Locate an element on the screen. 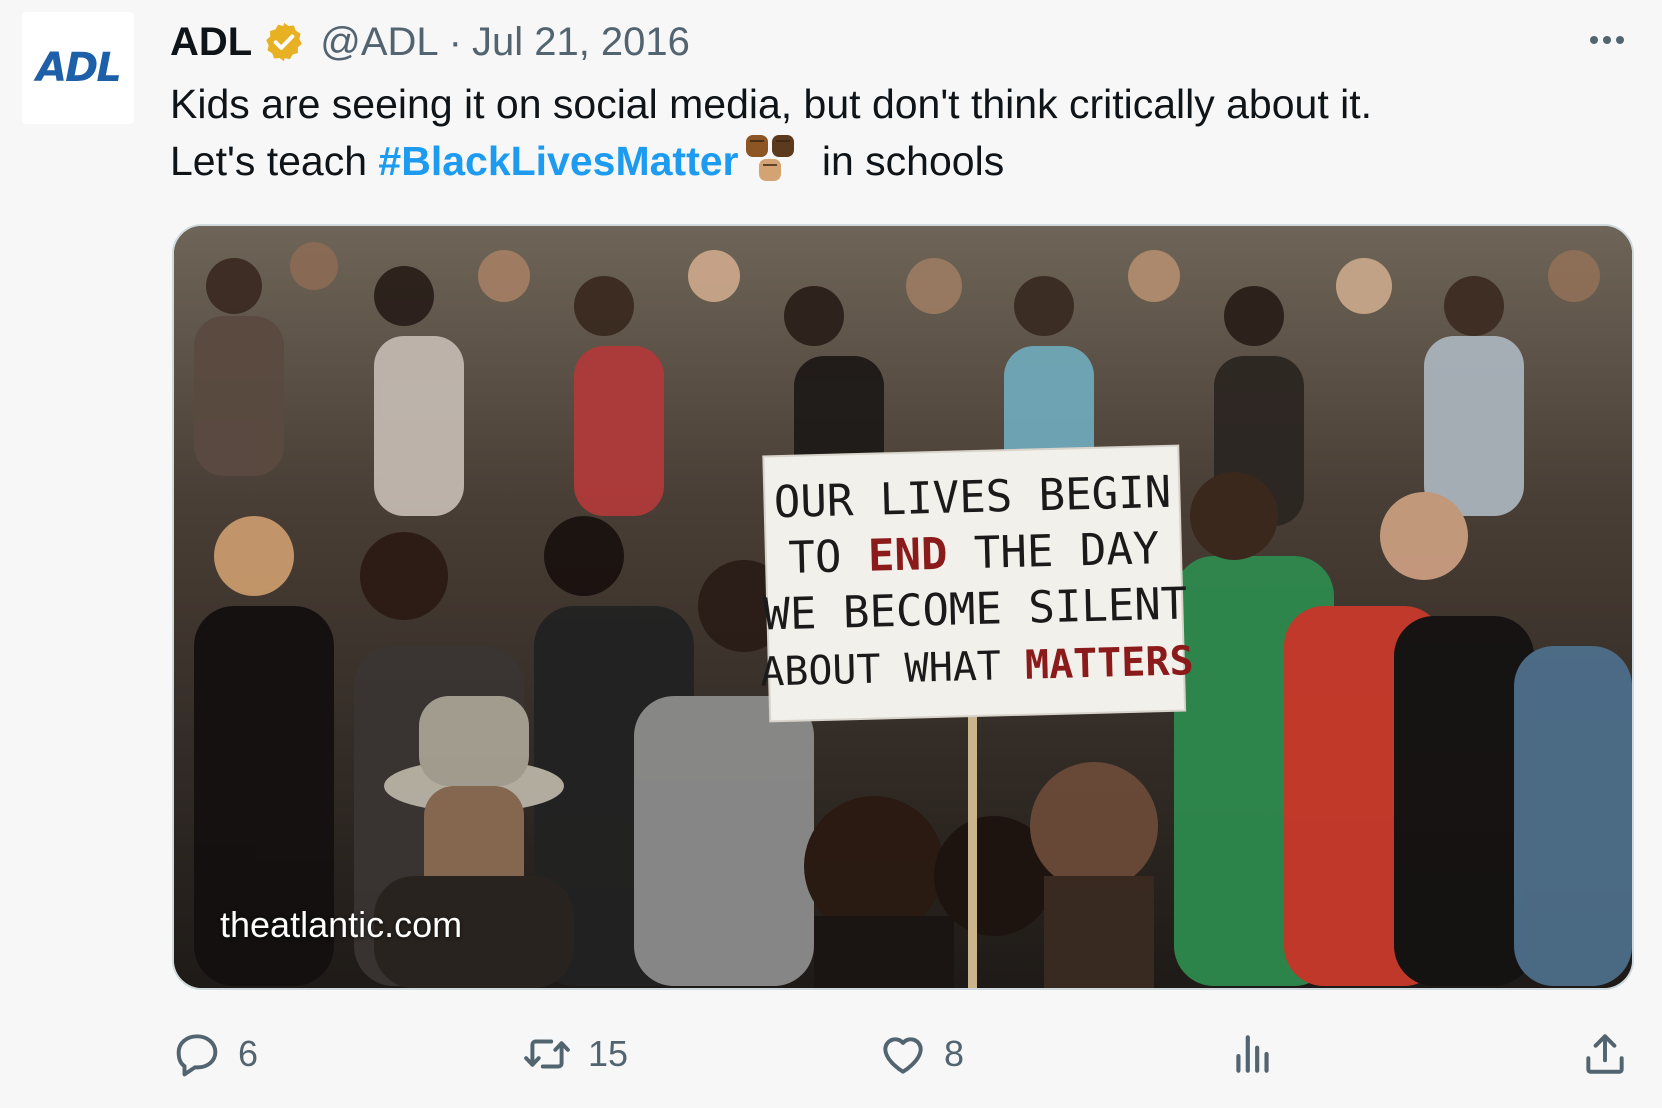  author-name: ADL is located at coordinates (211, 42).